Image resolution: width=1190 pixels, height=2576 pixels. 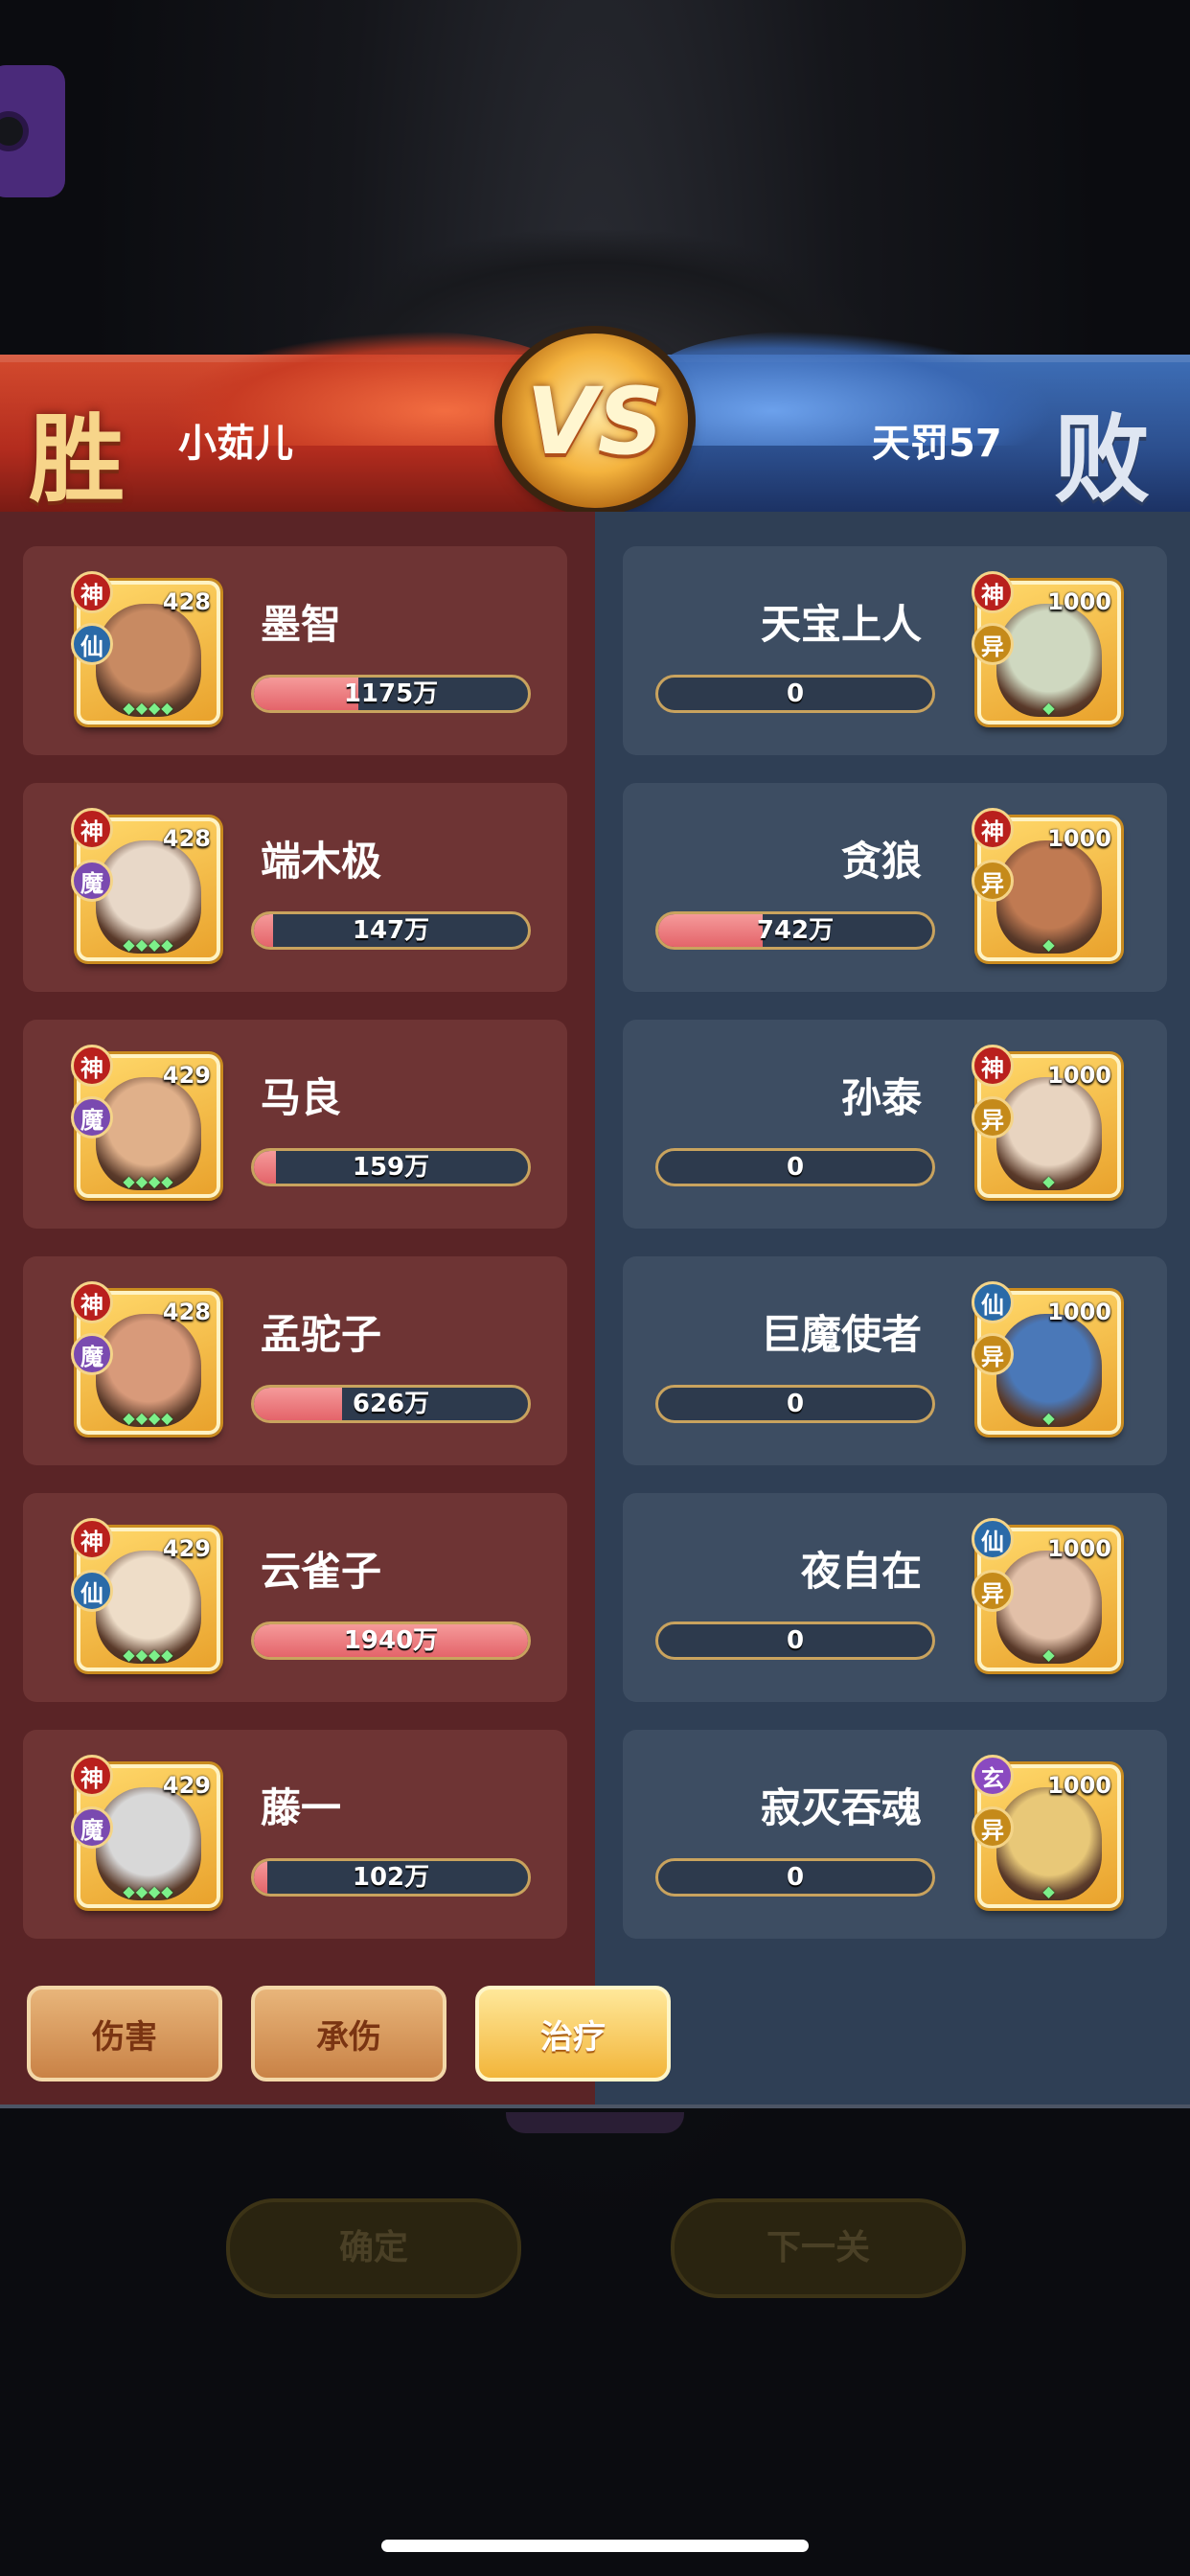 I want to click on right-player-name: 天罚57, so click(x=937, y=444).